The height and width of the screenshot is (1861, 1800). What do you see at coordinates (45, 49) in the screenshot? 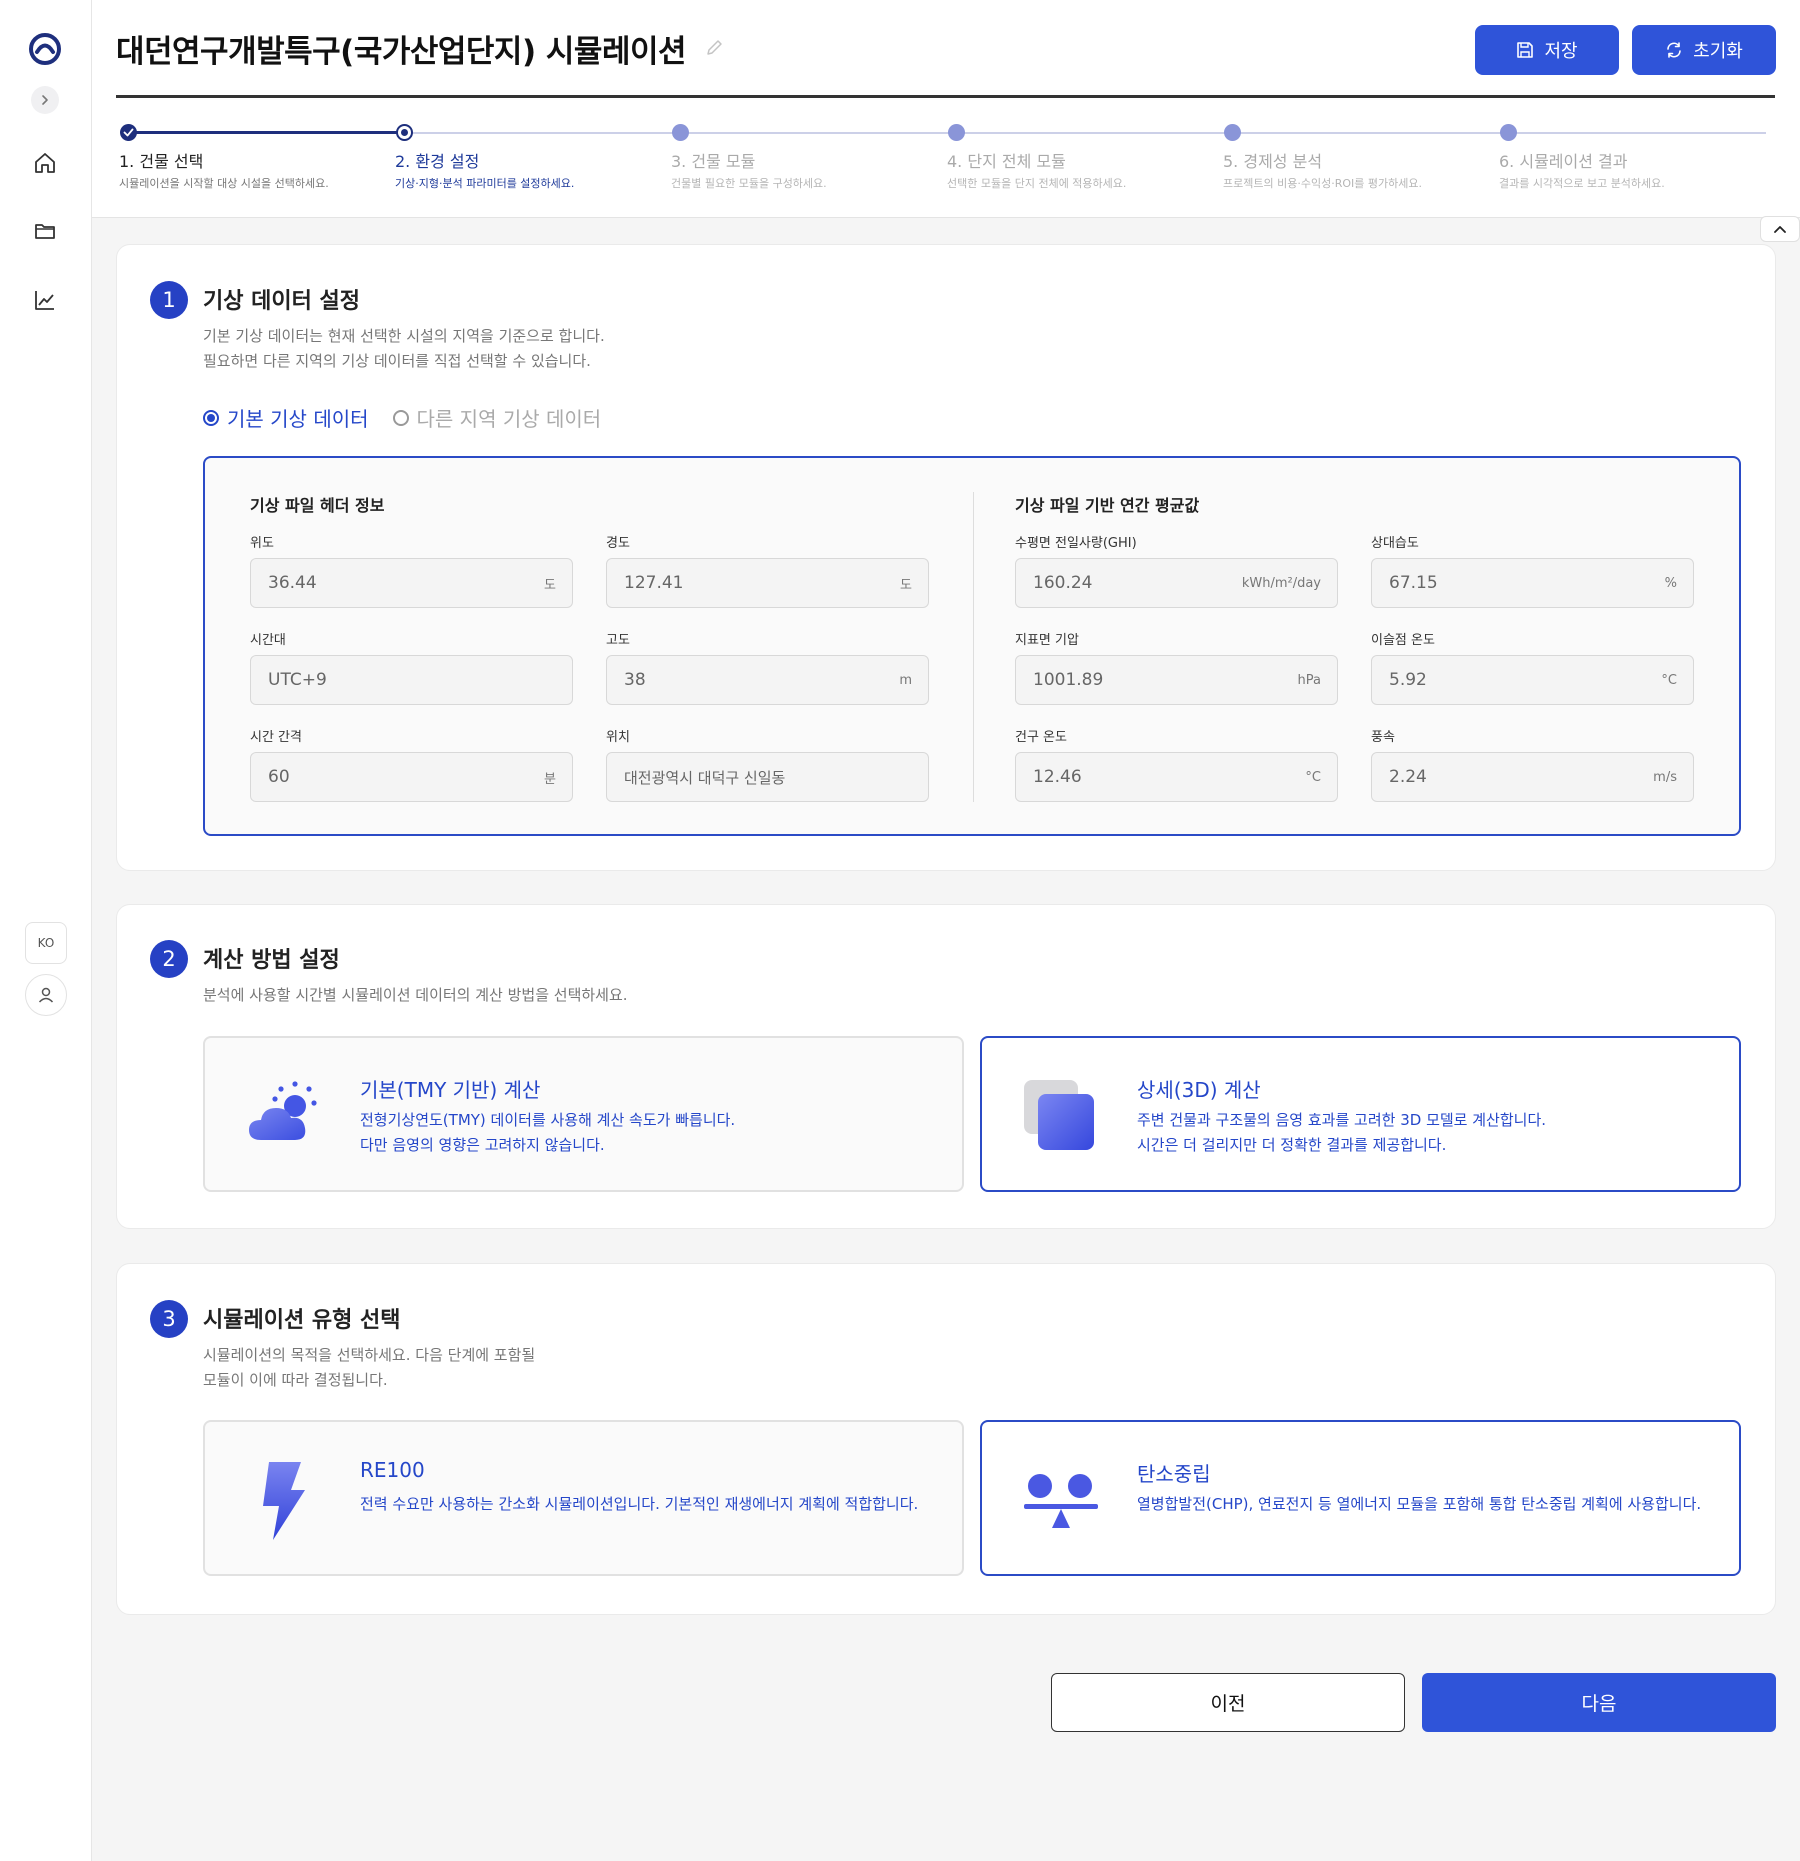
I see `logo-icon` at bounding box center [45, 49].